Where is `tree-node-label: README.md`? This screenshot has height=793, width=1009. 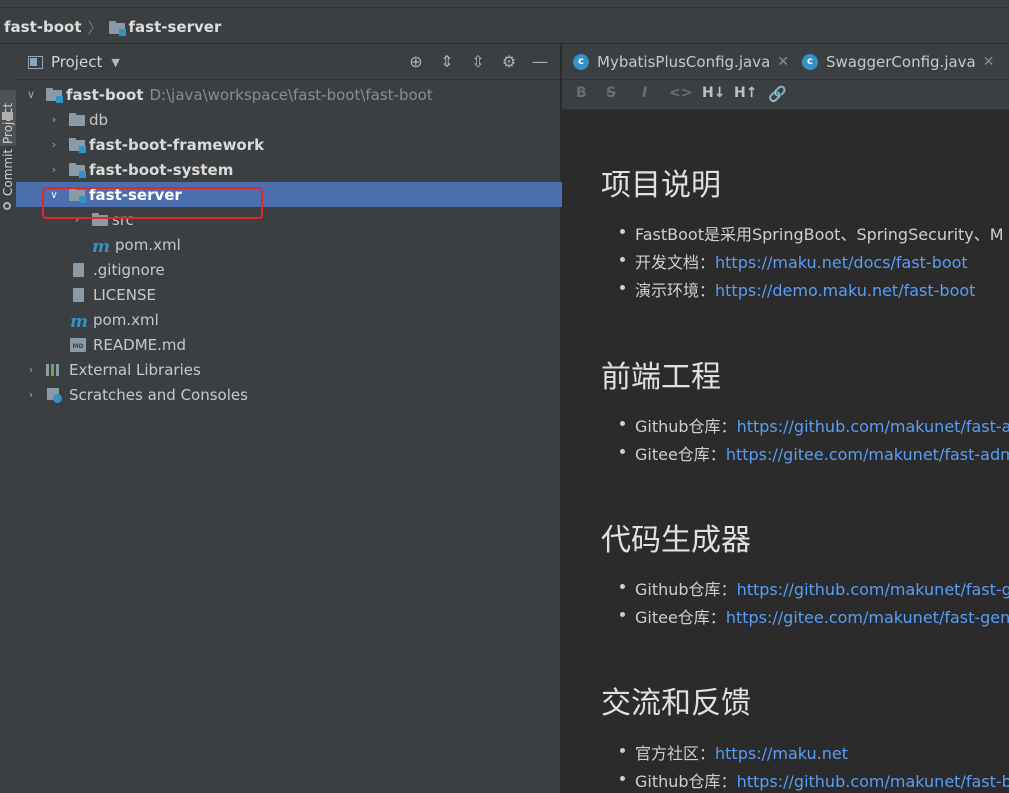
tree-node-label: README.md is located at coordinates (140, 344).